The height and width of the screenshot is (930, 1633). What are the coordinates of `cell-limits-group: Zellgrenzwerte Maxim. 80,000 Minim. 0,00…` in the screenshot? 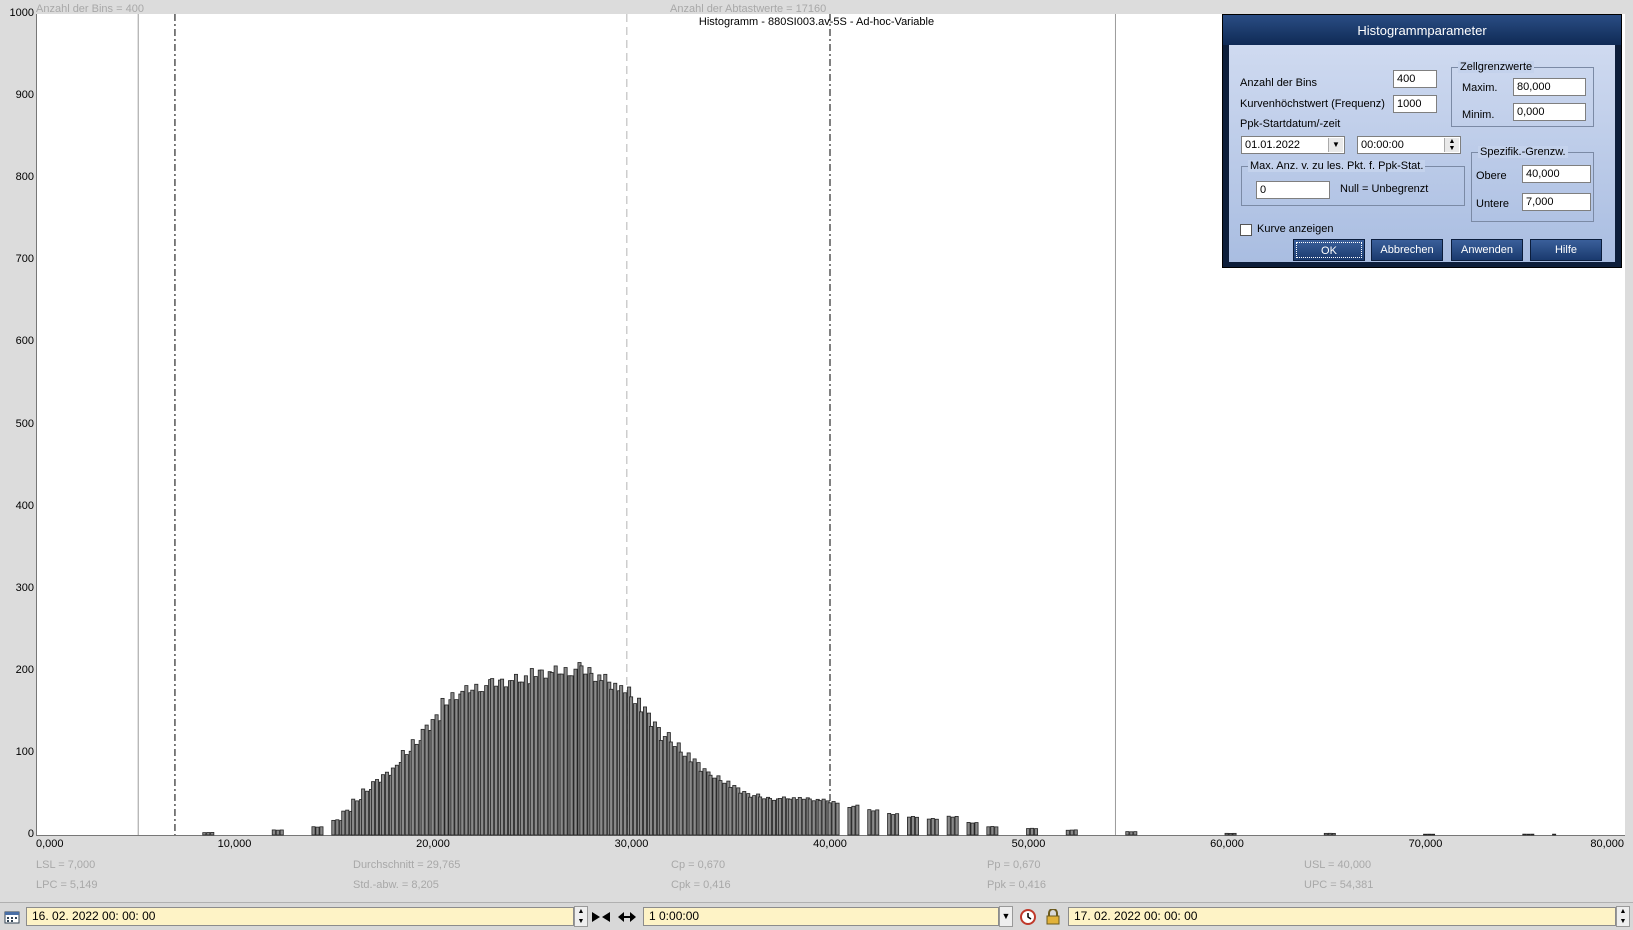 It's located at (1522, 94).